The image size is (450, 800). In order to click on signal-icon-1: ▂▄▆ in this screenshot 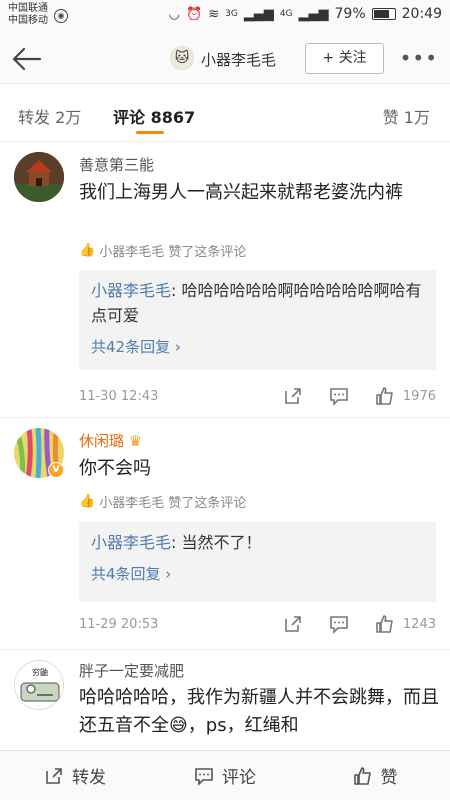, I will do `click(258, 14)`.